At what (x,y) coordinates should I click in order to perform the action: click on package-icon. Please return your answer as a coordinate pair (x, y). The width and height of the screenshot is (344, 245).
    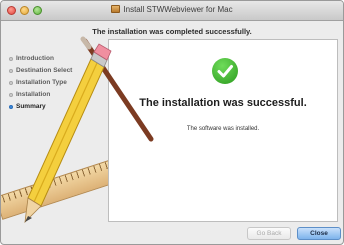
    Looking at the image, I should click on (116, 9).